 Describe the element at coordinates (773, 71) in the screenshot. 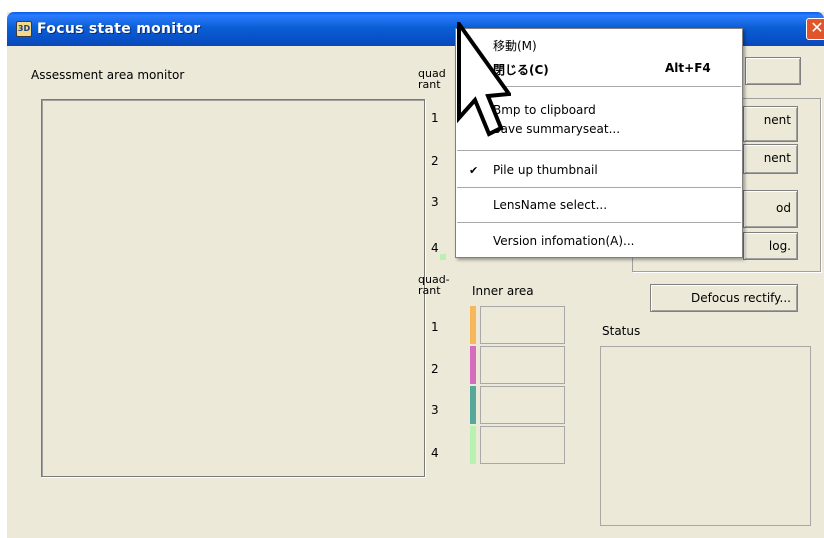

I see `top-right-button` at that location.